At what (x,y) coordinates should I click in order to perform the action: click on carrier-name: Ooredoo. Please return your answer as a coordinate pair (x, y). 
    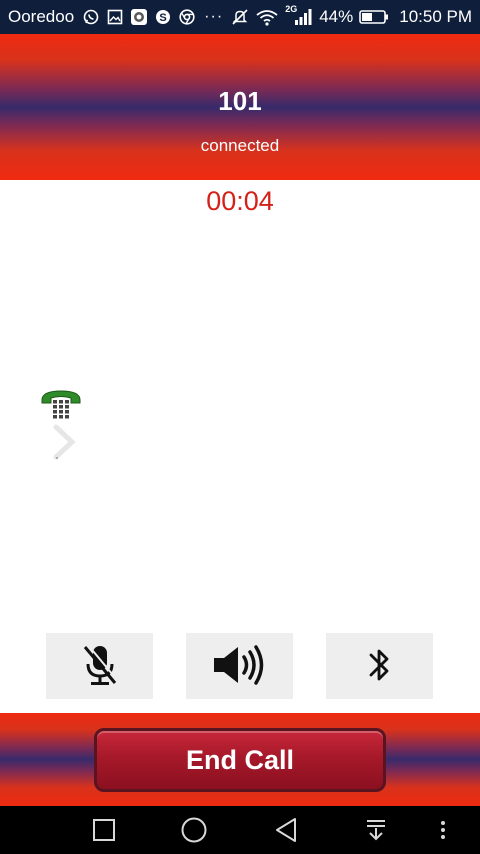
    Looking at the image, I should click on (41, 16).